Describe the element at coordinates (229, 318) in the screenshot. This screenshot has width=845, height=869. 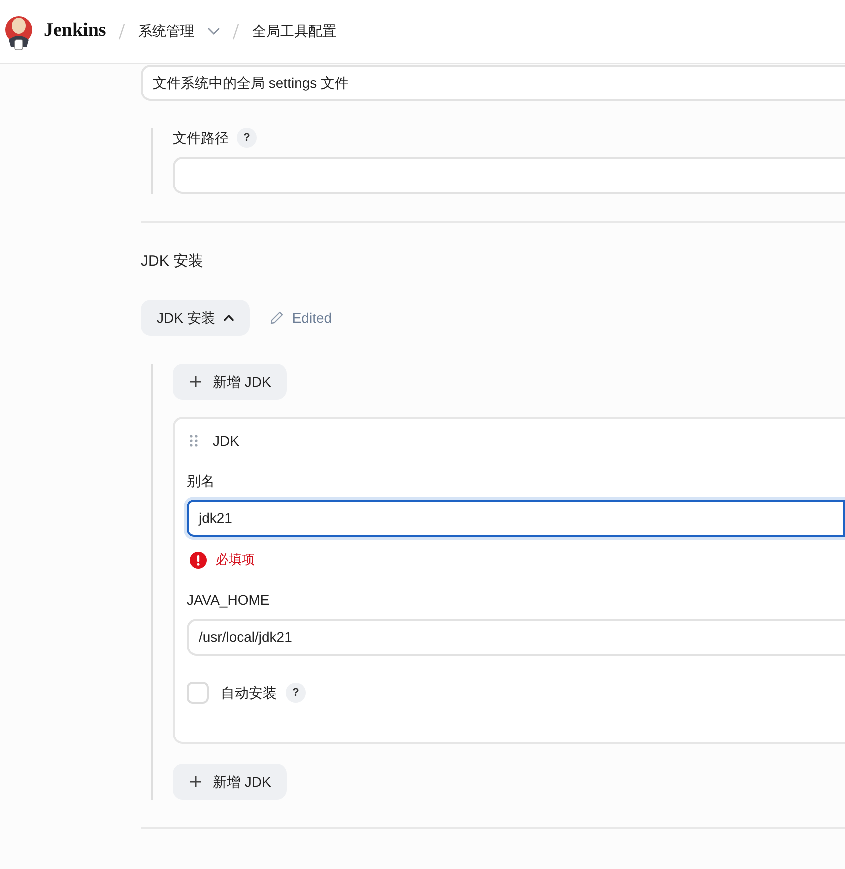
I see `chevron-up-icon` at that location.